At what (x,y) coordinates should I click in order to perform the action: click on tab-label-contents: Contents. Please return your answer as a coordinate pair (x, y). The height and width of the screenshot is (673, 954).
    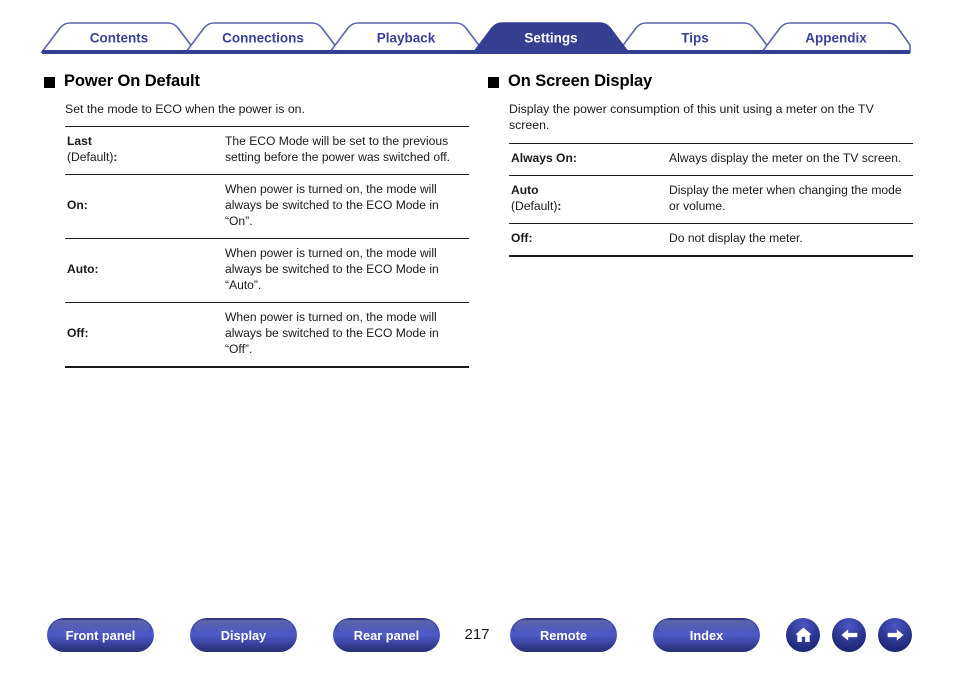
    Looking at the image, I should click on (119, 38).